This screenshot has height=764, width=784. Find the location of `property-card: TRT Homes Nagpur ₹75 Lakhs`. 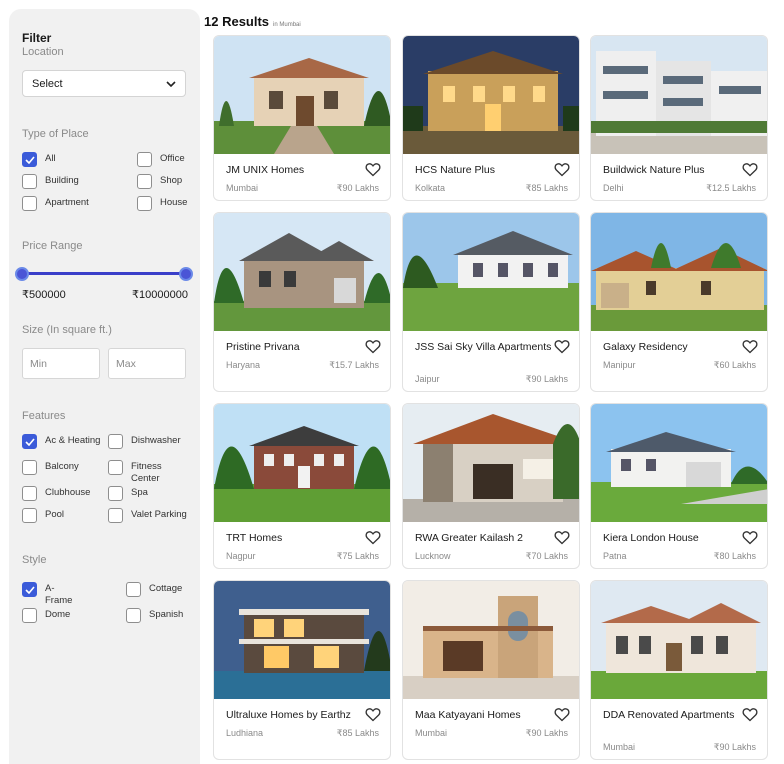

property-card: TRT Homes Nagpur ₹75 Lakhs is located at coordinates (302, 486).